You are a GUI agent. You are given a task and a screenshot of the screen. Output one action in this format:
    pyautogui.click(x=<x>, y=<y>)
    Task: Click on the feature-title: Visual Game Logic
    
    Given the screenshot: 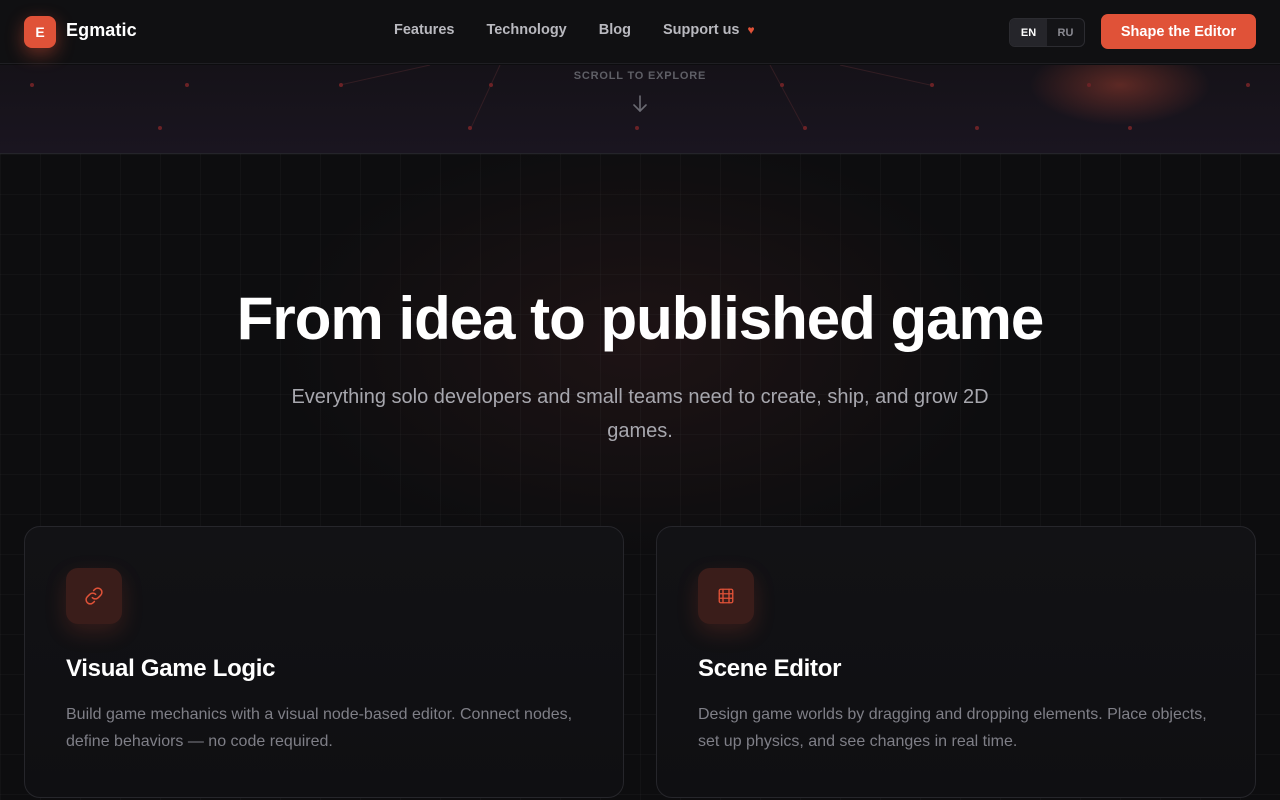 What is the action you would take?
    pyautogui.click(x=171, y=668)
    